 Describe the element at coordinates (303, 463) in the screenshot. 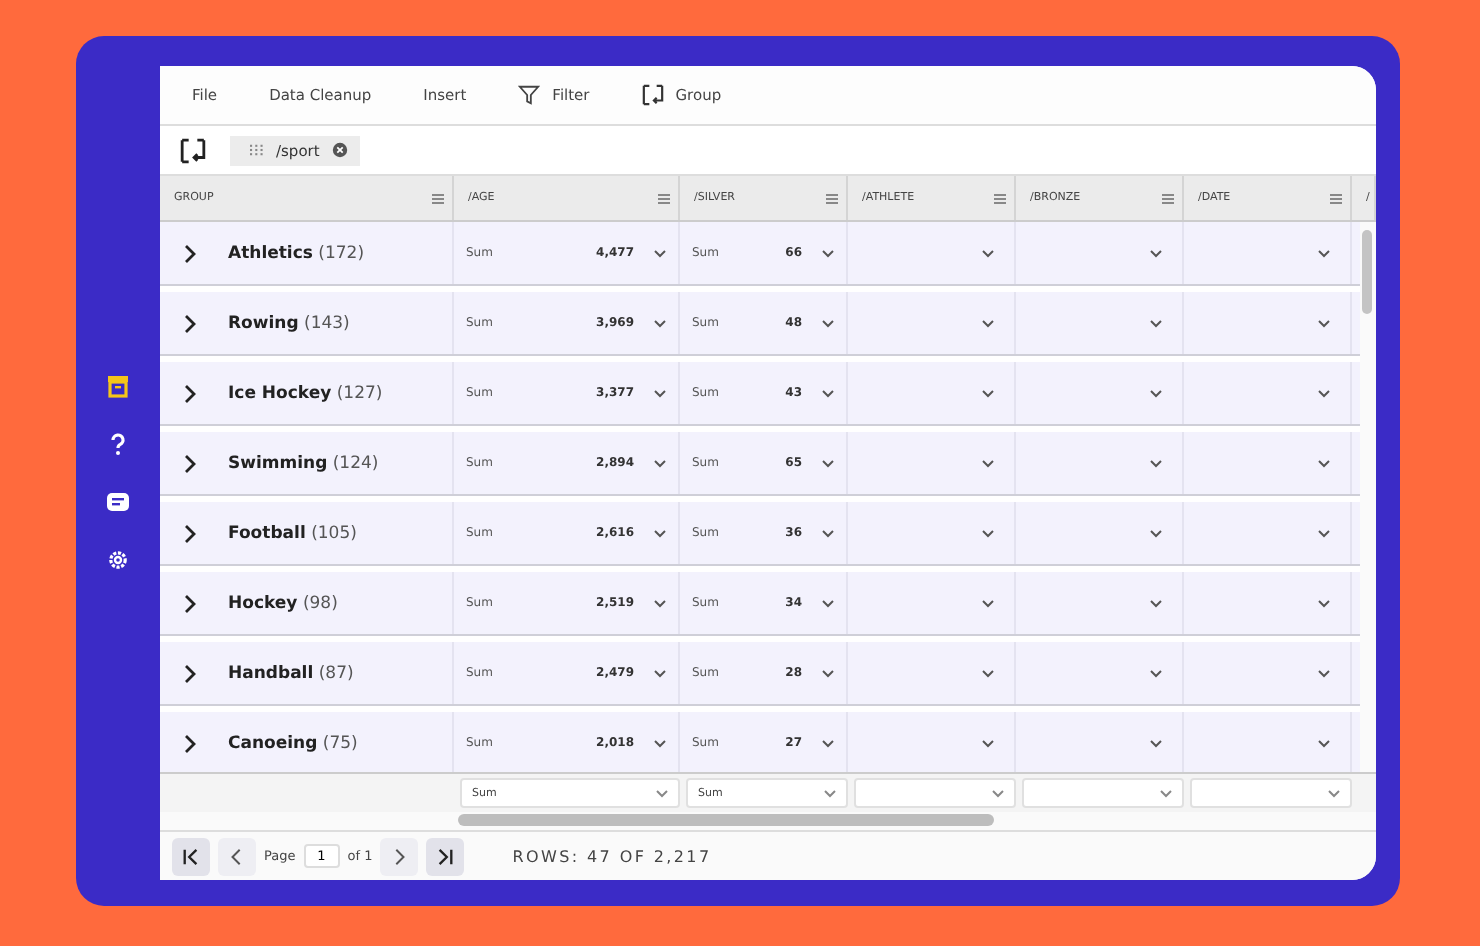

I see `group-name: Swimming (124)` at that location.